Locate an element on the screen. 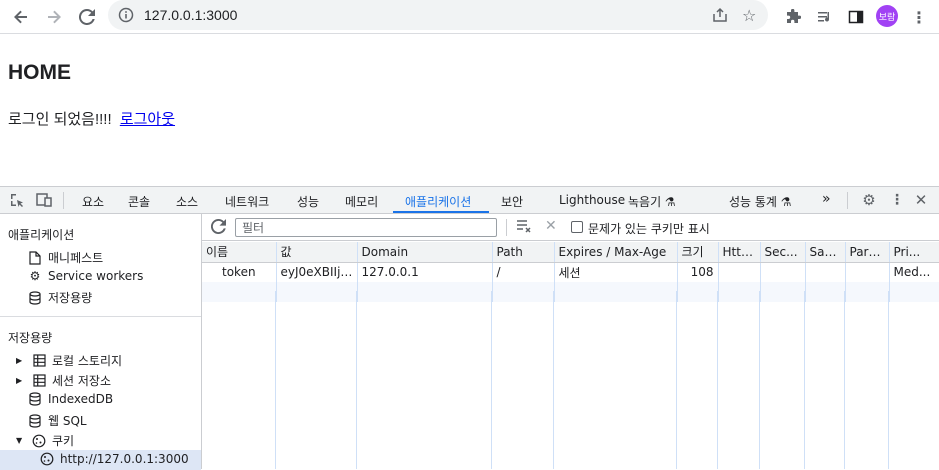  tab-network: 네트워크 is located at coordinates (247, 201).